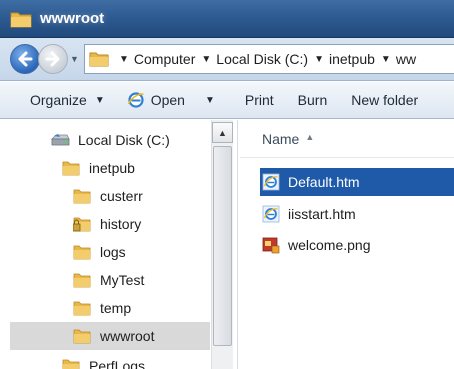  I want to click on breadcrumb-wwwroot: ▼ ww, so click(395, 59).